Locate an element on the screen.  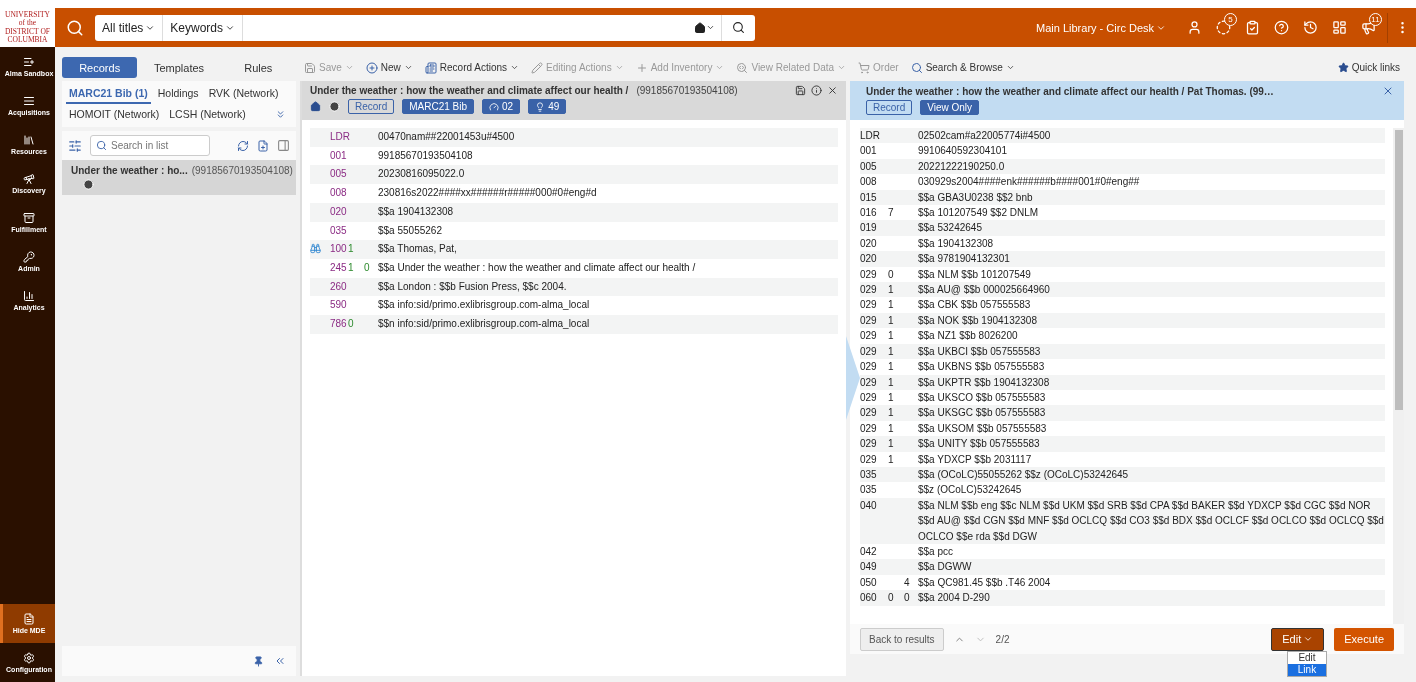
widgets-icon is located at coordinates (1339, 27).